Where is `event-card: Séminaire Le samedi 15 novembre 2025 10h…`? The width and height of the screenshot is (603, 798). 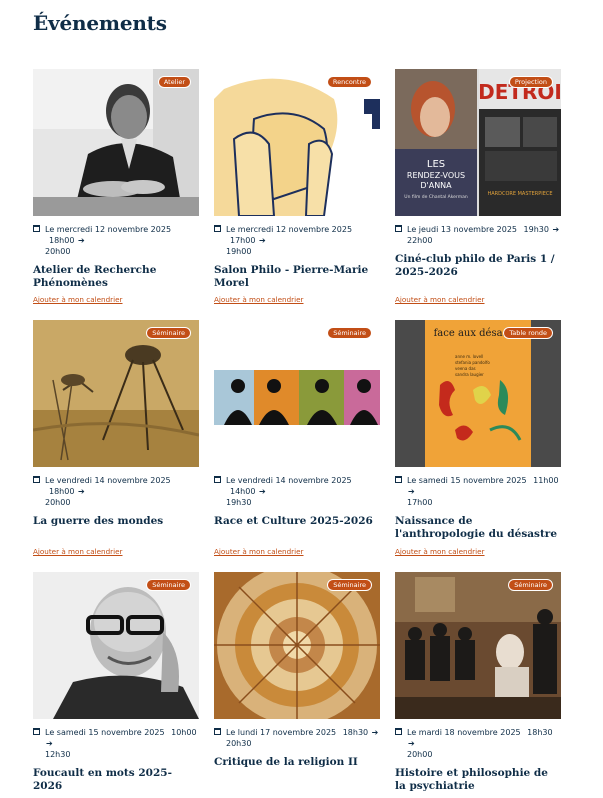
event-card: Séminaire Le samedi 15 novembre 2025 10h… is located at coordinates (116, 682).